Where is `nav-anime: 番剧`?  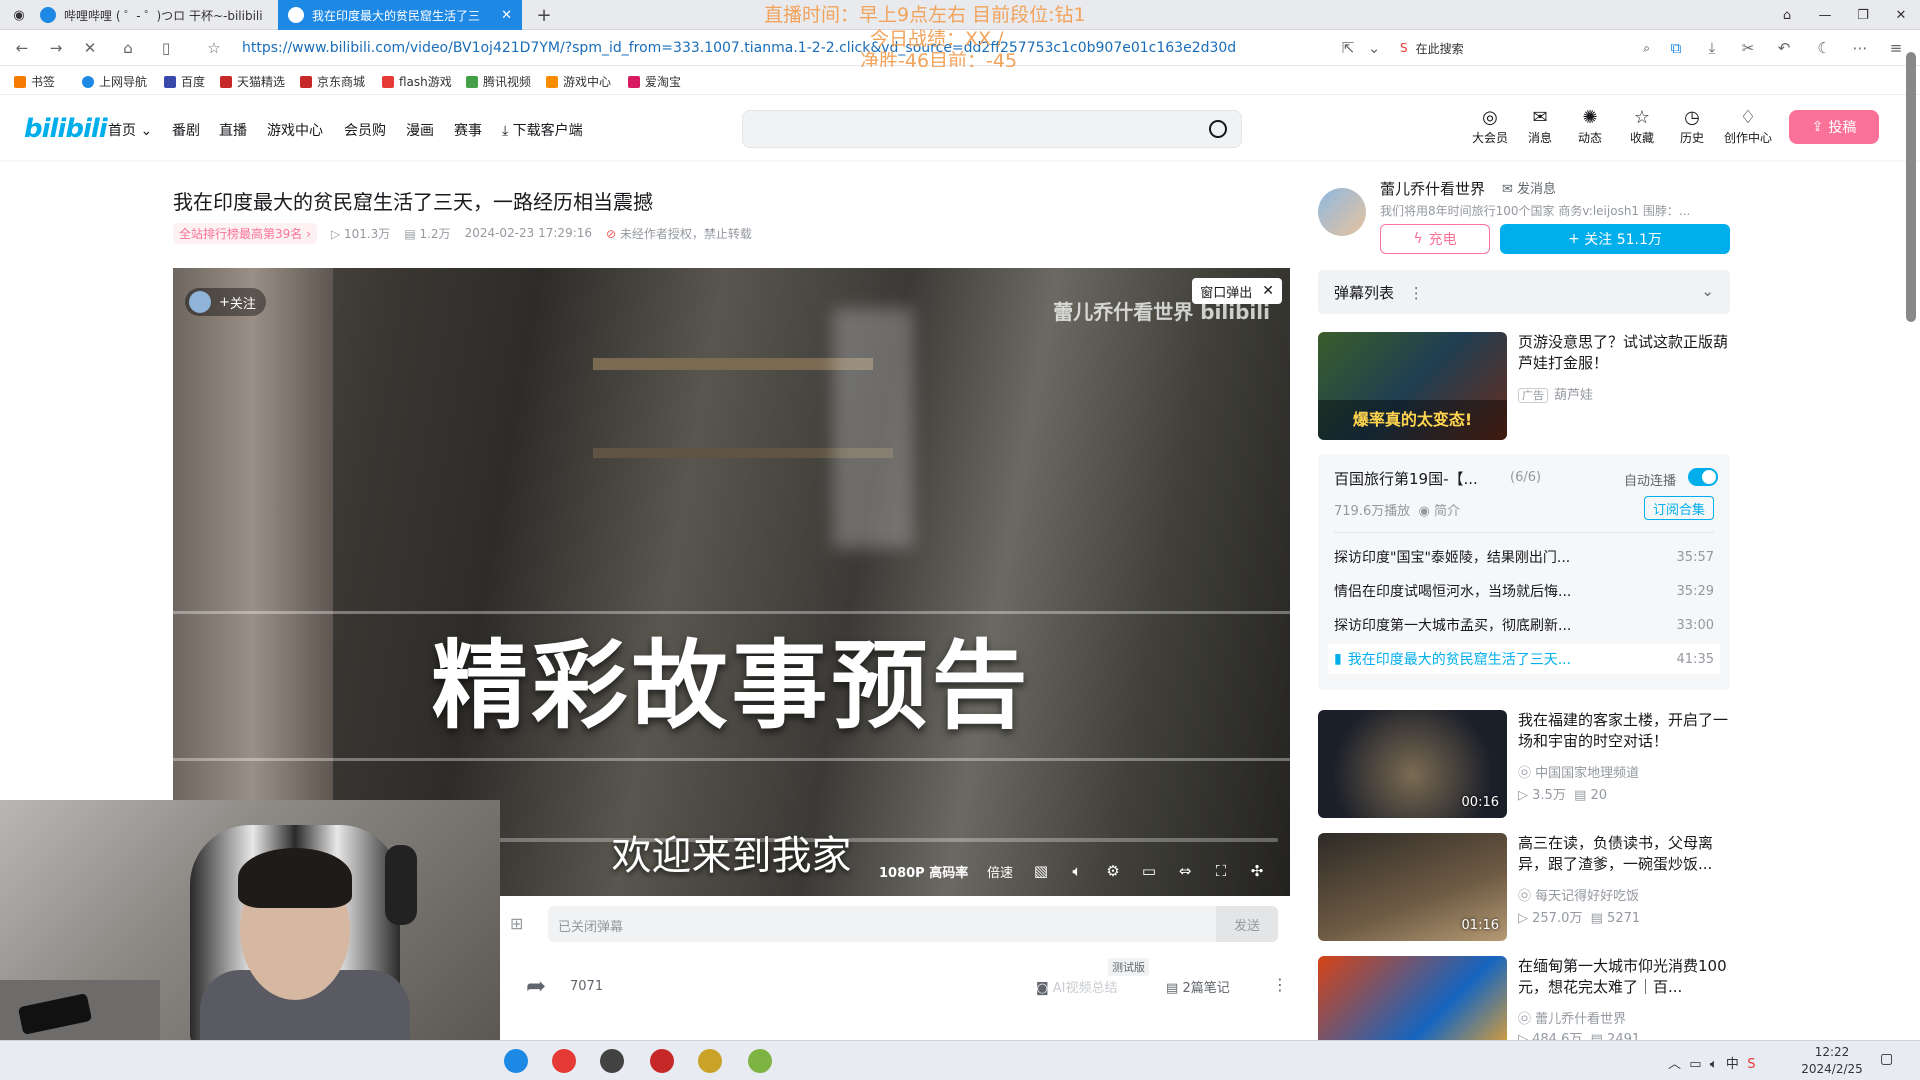
nav-anime: 番剧 is located at coordinates (186, 130).